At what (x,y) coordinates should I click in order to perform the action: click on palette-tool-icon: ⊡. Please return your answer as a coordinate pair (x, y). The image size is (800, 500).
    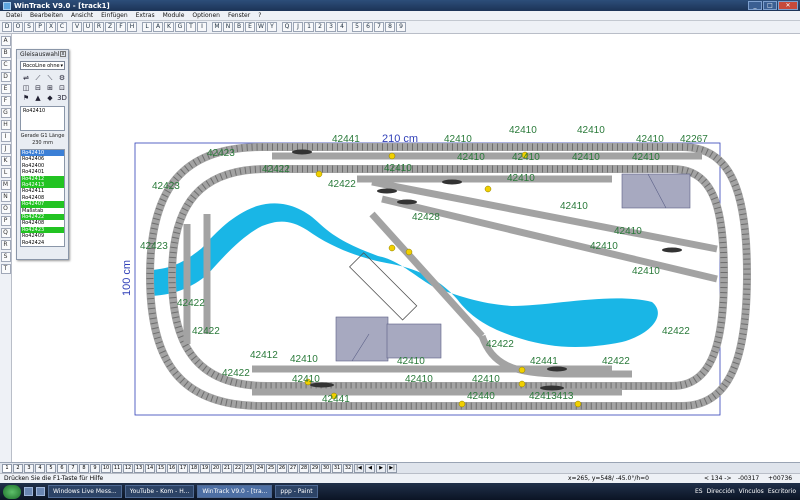
    Looking at the image, I should click on (62, 88).